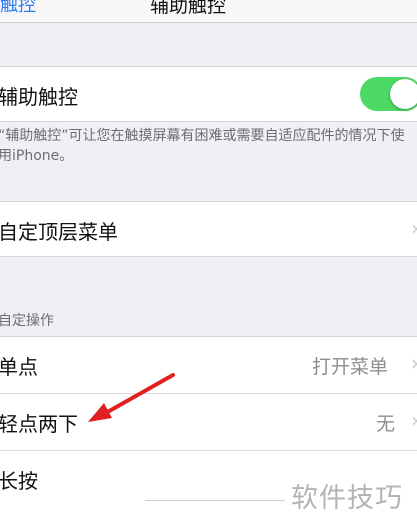  What do you see at coordinates (131, 397) in the screenshot?
I see `annotation-arrow-icon` at bounding box center [131, 397].